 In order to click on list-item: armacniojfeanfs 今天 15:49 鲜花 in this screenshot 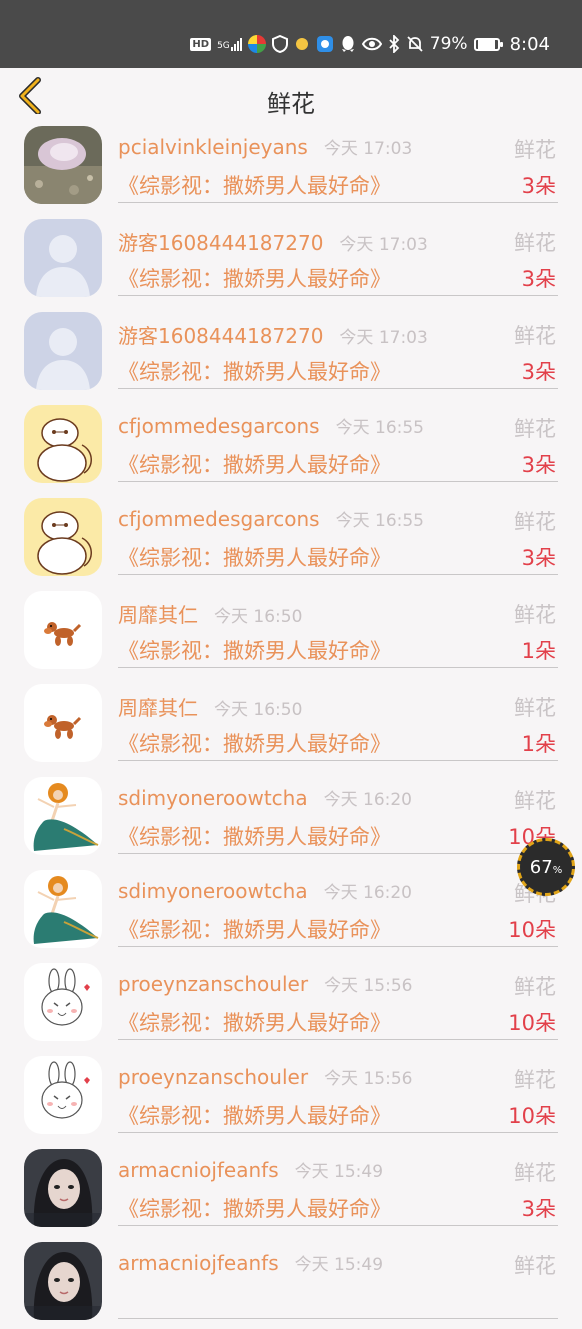, I will do `click(291, 1282)`.